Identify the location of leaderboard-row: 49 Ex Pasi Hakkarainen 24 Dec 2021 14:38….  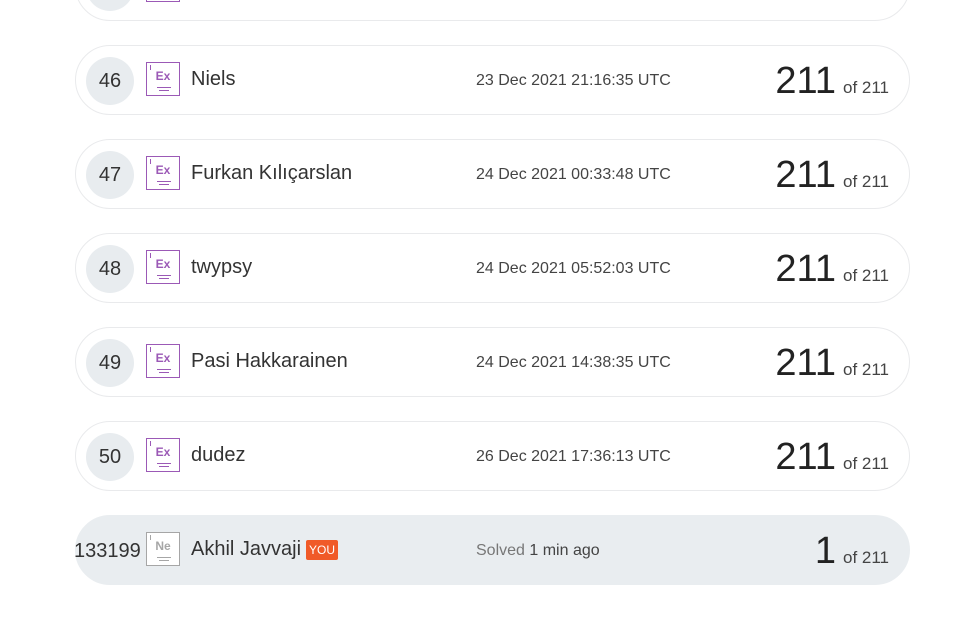
(492, 362).